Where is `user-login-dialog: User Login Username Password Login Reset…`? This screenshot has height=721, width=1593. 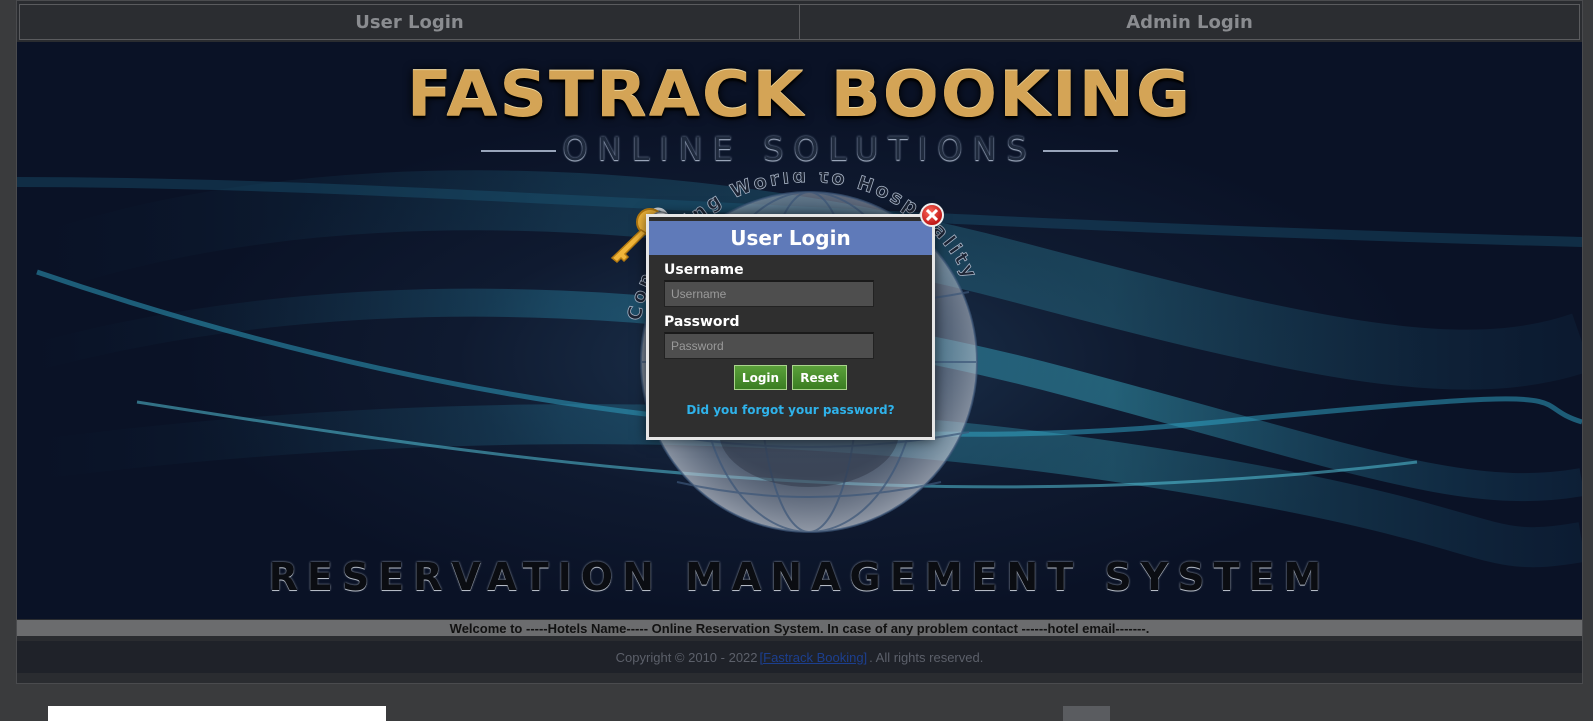
user-login-dialog: User Login Username Password Login Reset… is located at coordinates (790, 327).